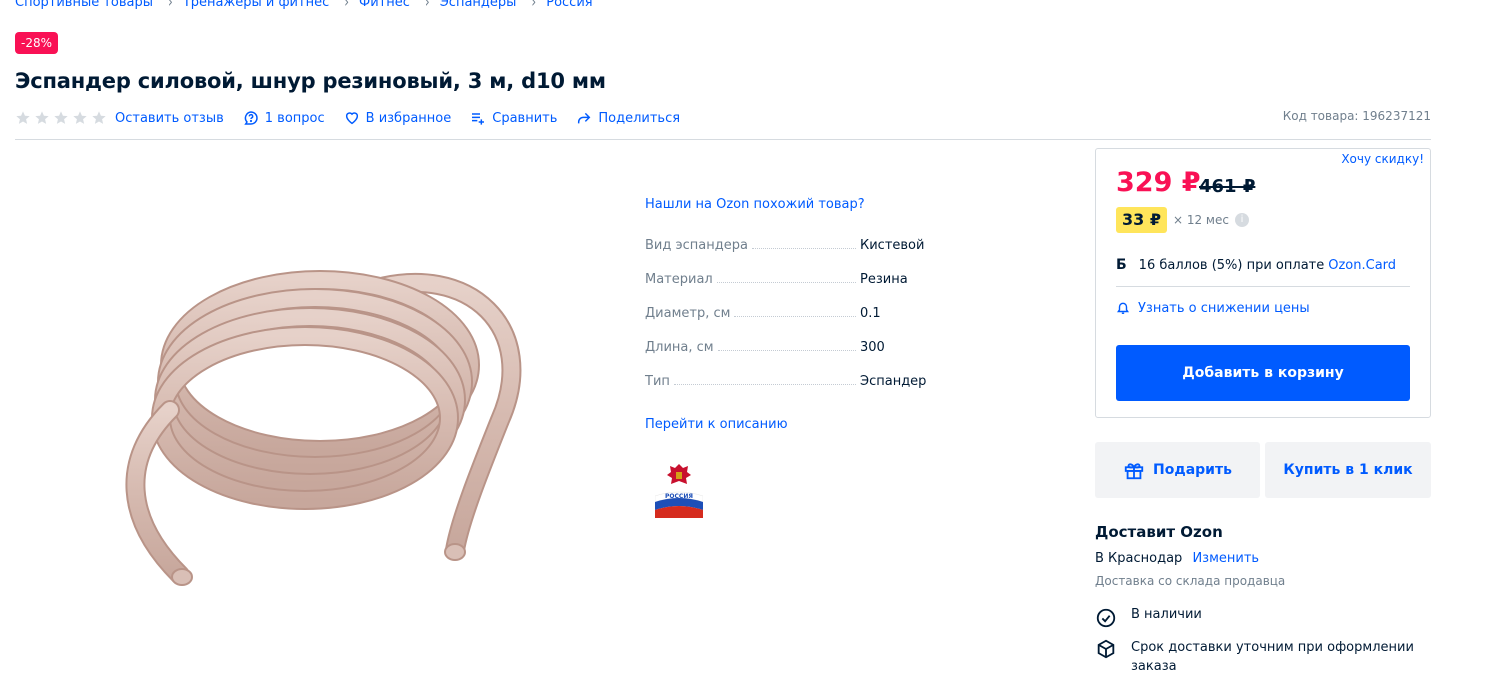 The image size is (1509, 682). I want to click on spec-key: Длина, см, so click(752, 347).